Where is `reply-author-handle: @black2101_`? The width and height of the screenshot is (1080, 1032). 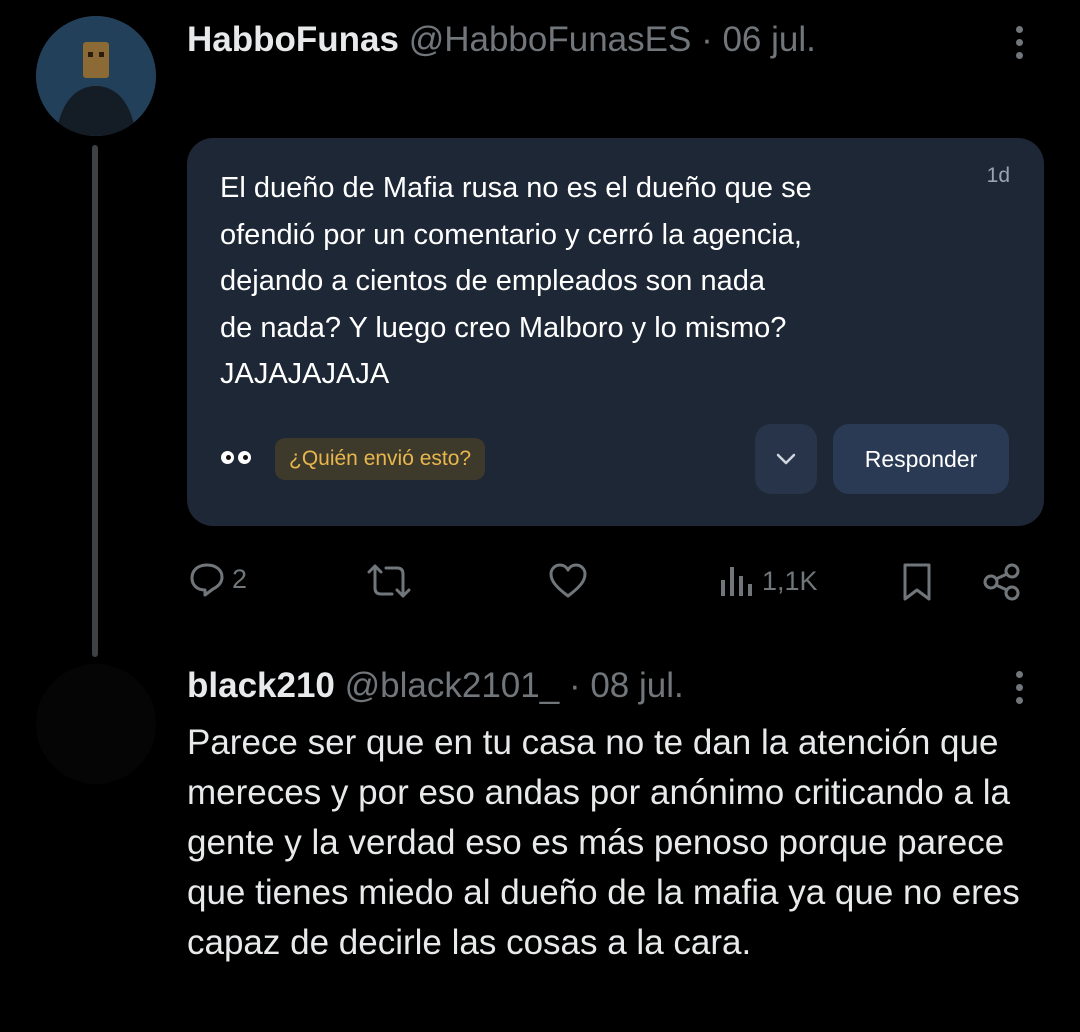 reply-author-handle: @black2101_ is located at coordinates (452, 685).